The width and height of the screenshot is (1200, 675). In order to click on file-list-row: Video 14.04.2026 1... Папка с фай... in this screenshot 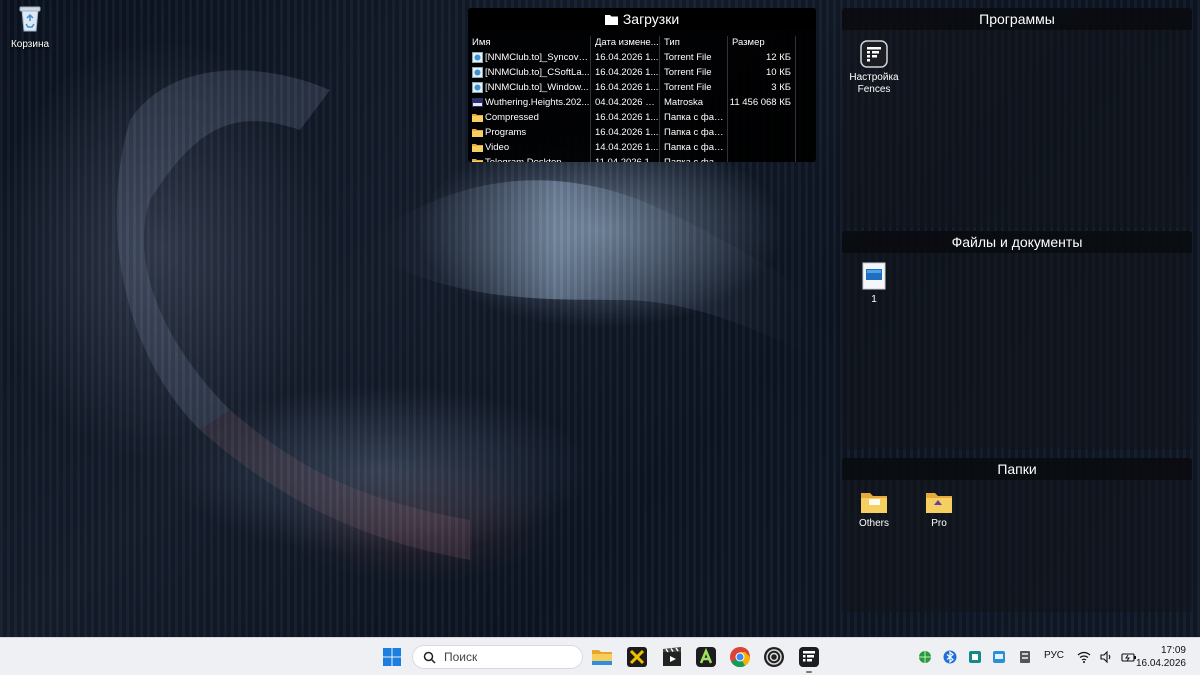, I will do `click(642, 147)`.